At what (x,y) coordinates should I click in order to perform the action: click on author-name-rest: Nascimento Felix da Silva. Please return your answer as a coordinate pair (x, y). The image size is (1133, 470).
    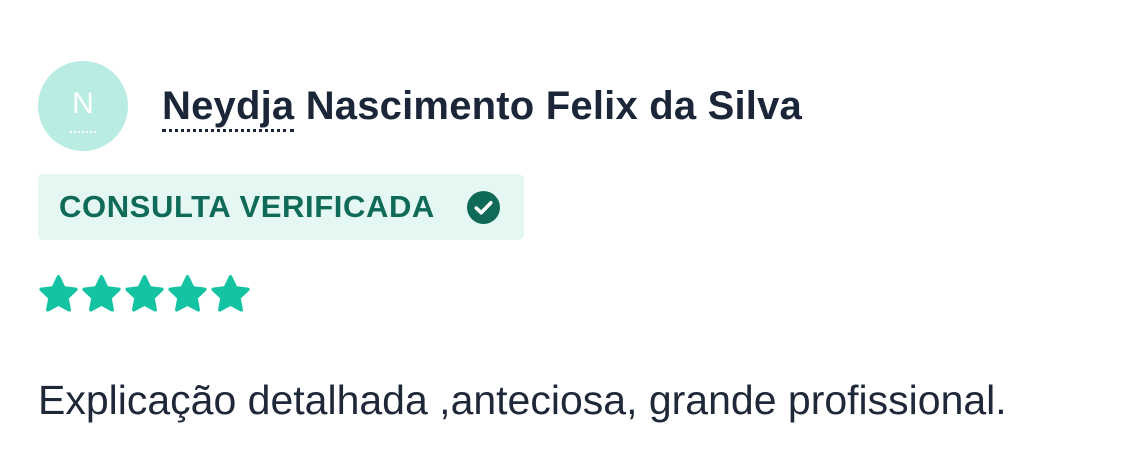
    Looking at the image, I should click on (548, 106).